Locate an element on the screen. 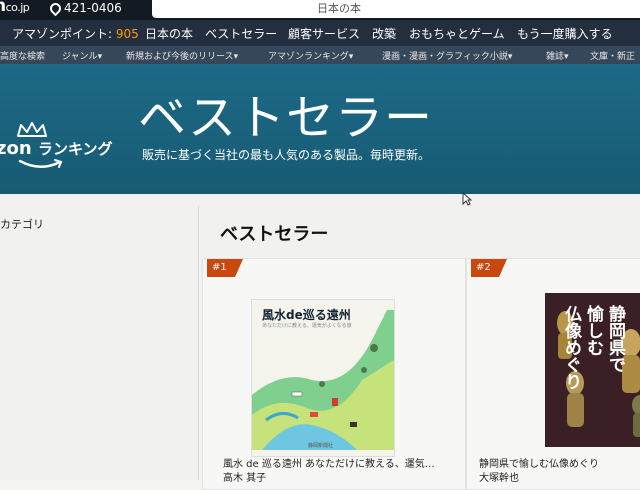  search-category: 日本の本 is located at coordinates (339, 8).